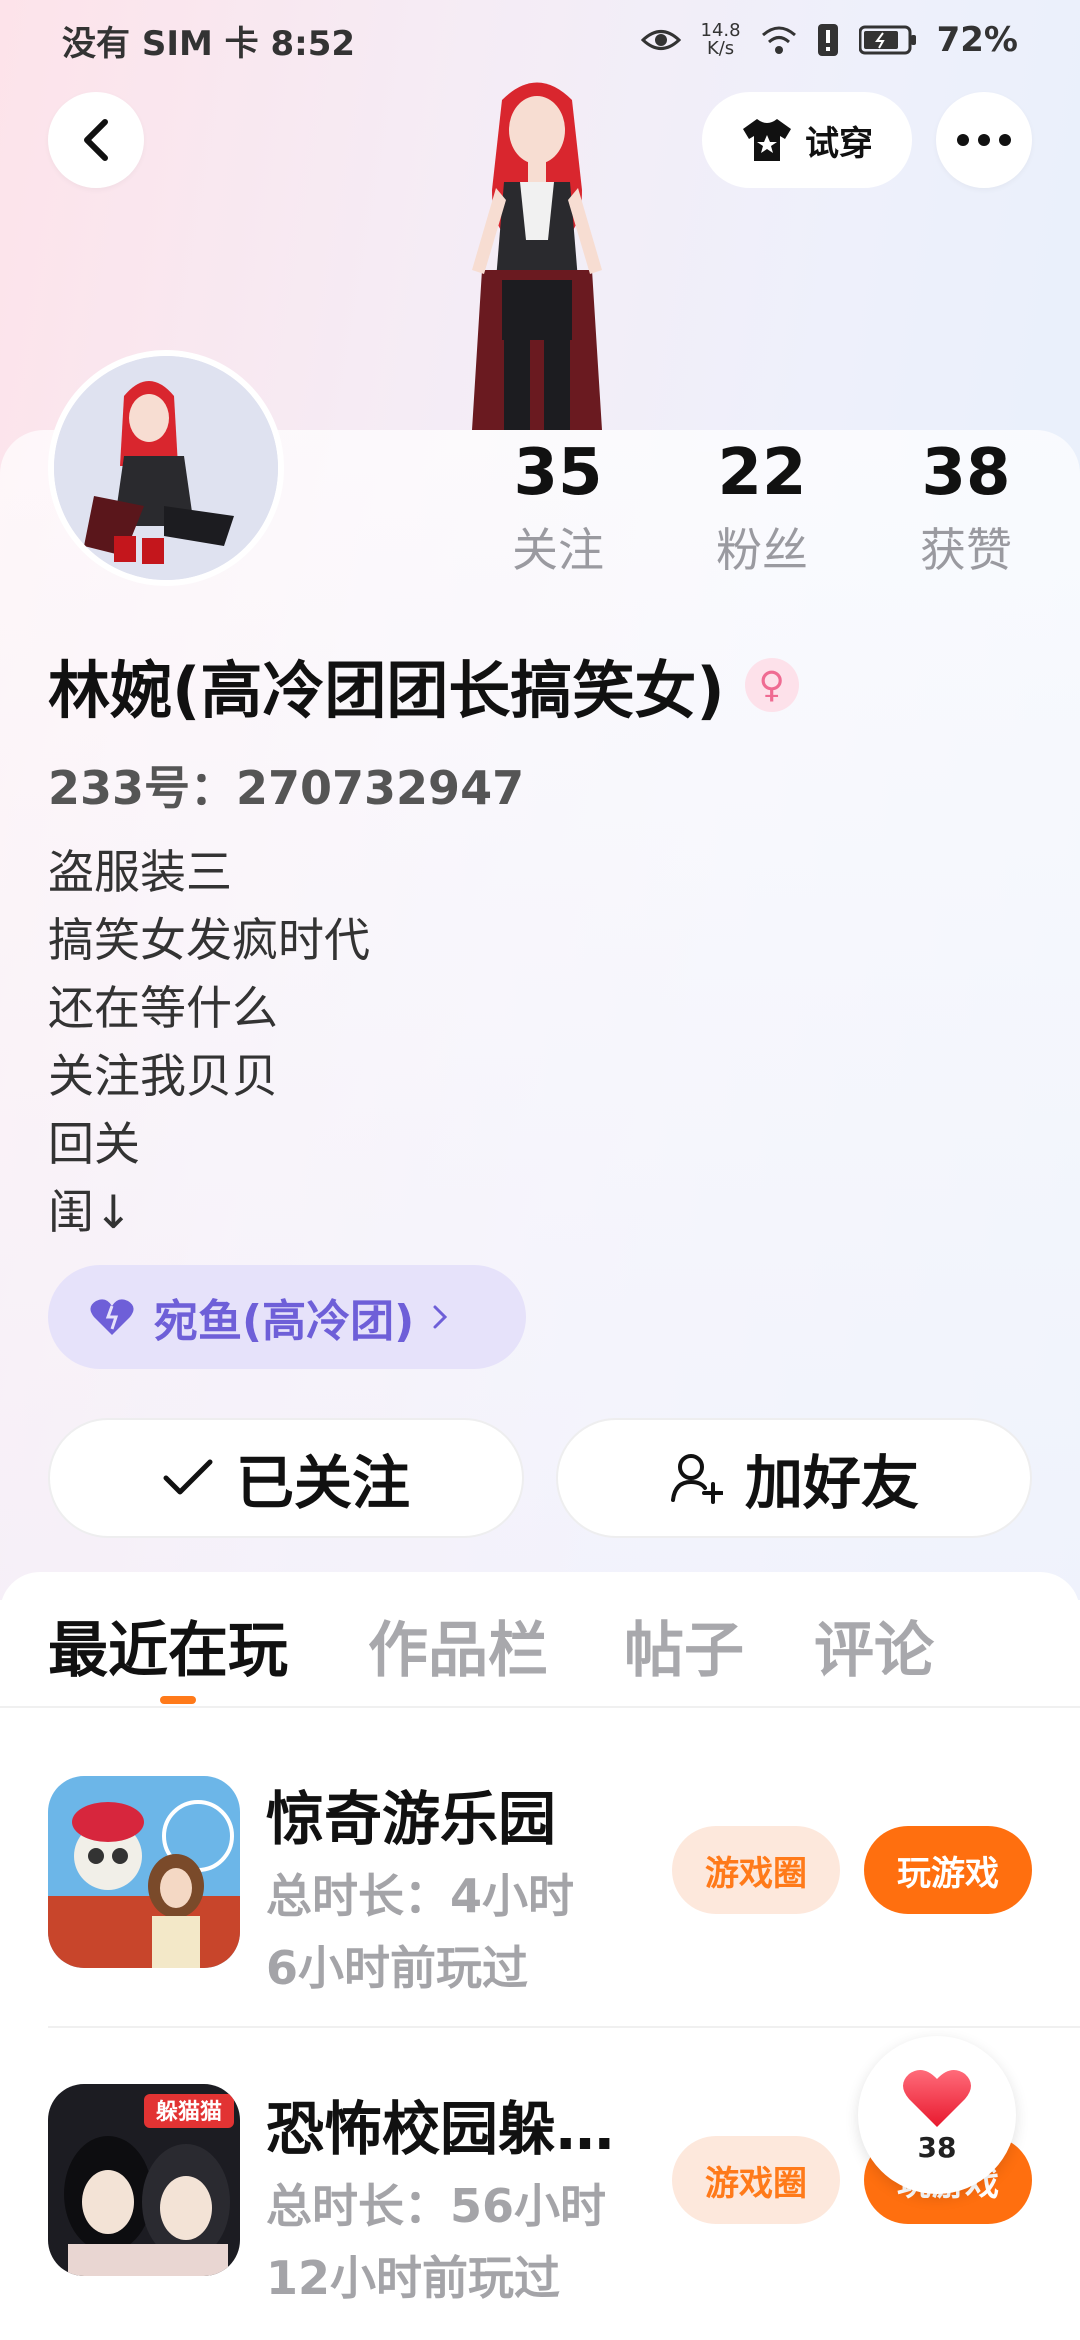  I want to click on wifi-icon, so click(778, 40).